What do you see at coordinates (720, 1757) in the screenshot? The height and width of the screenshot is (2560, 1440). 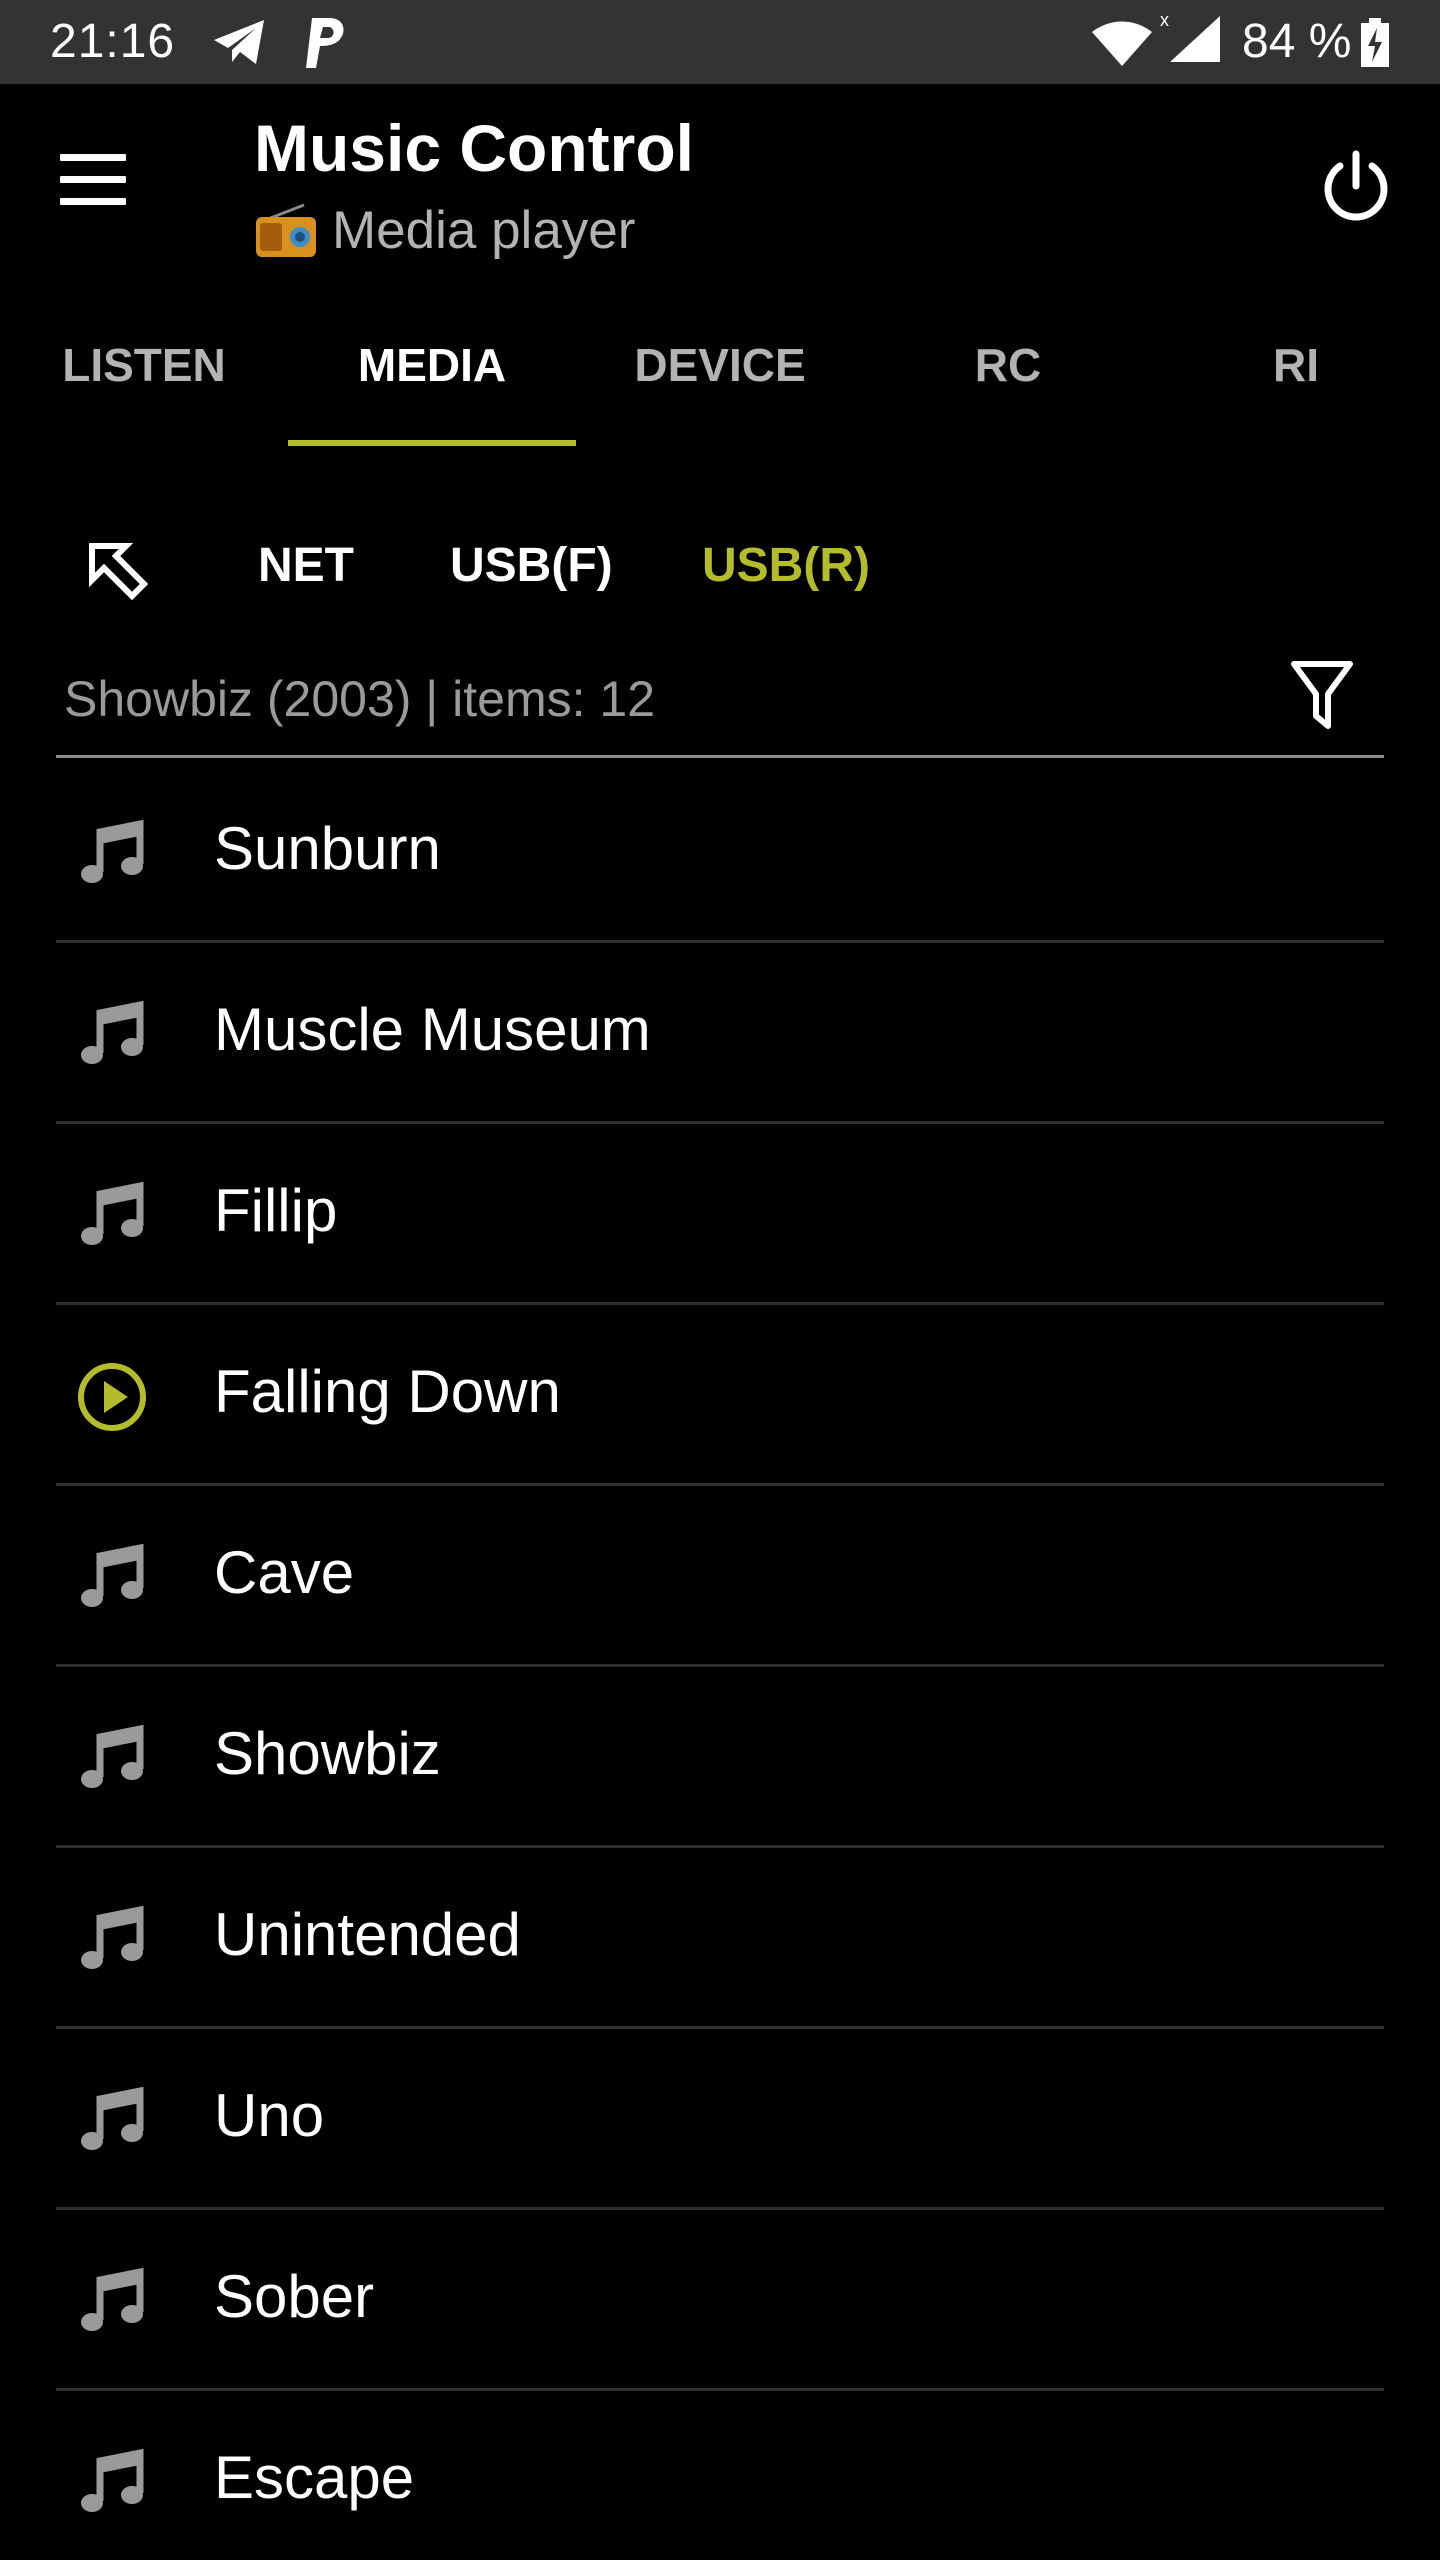 I see `list-item: Showbiz` at bounding box center [720, 1757].